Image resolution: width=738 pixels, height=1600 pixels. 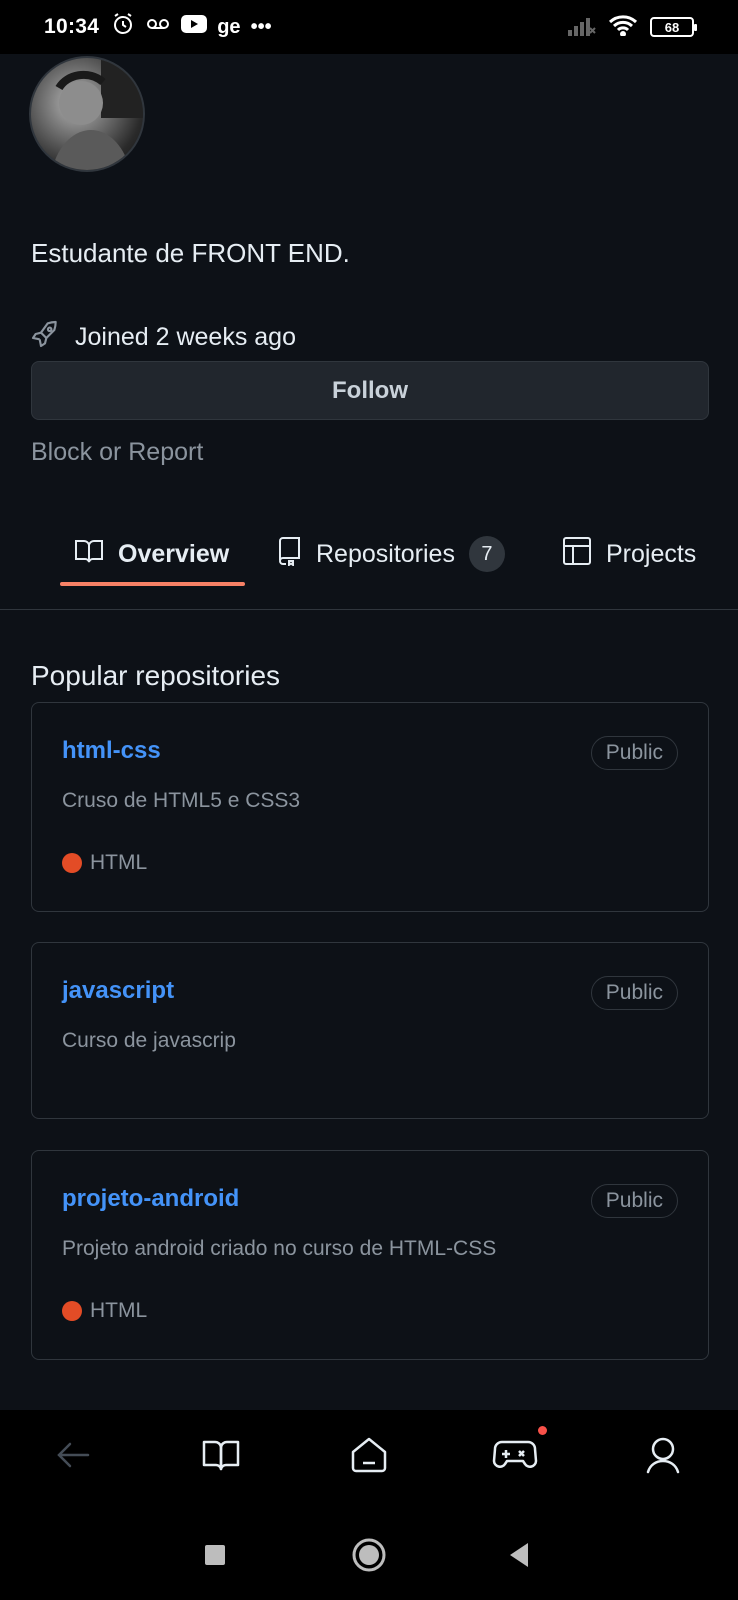 What do you see at coordinates (190, 253) in the screenshot?
I see `profile-bio: Estudante de FRONT END.` at bounding box center [190, 253].